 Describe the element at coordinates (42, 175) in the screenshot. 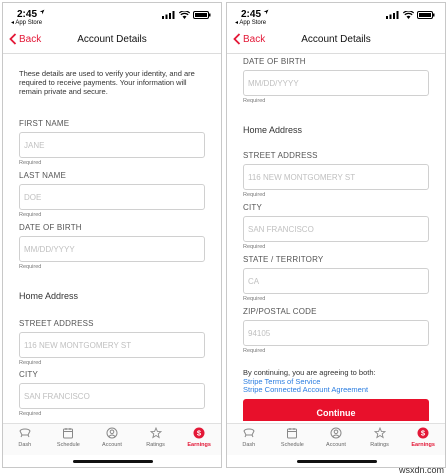

I see `last-name-label: LAST NAME` at that location.